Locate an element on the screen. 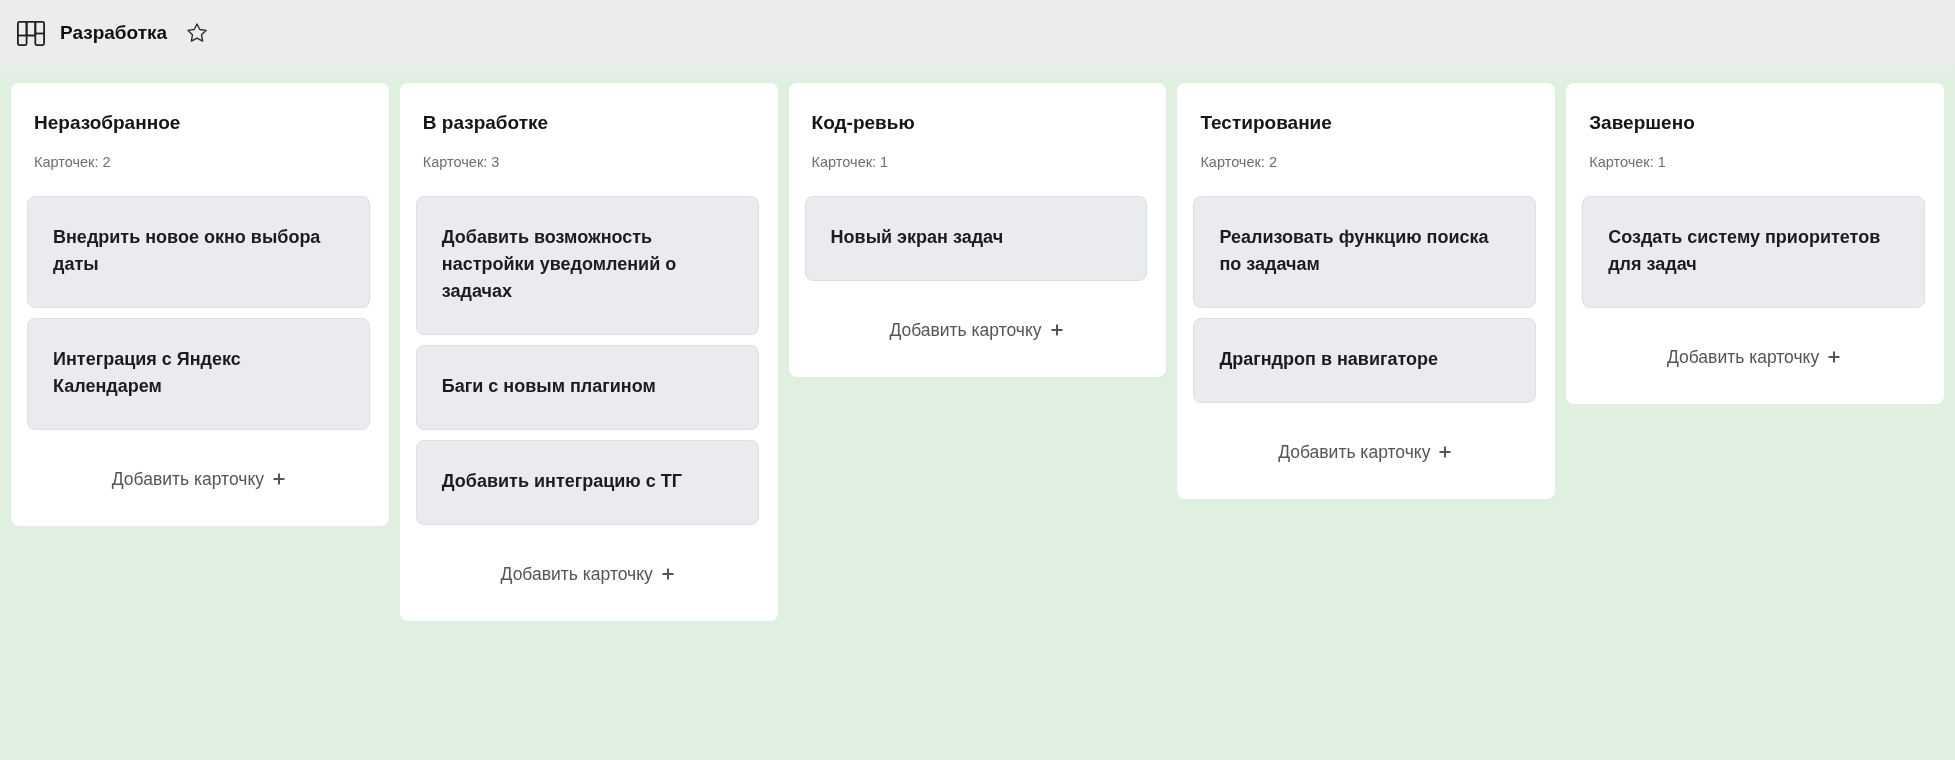 The width and height of the screenshot is (1955, 760). task-card: Добавить интеграцию с ТГ is located at coordinates (587, 482).